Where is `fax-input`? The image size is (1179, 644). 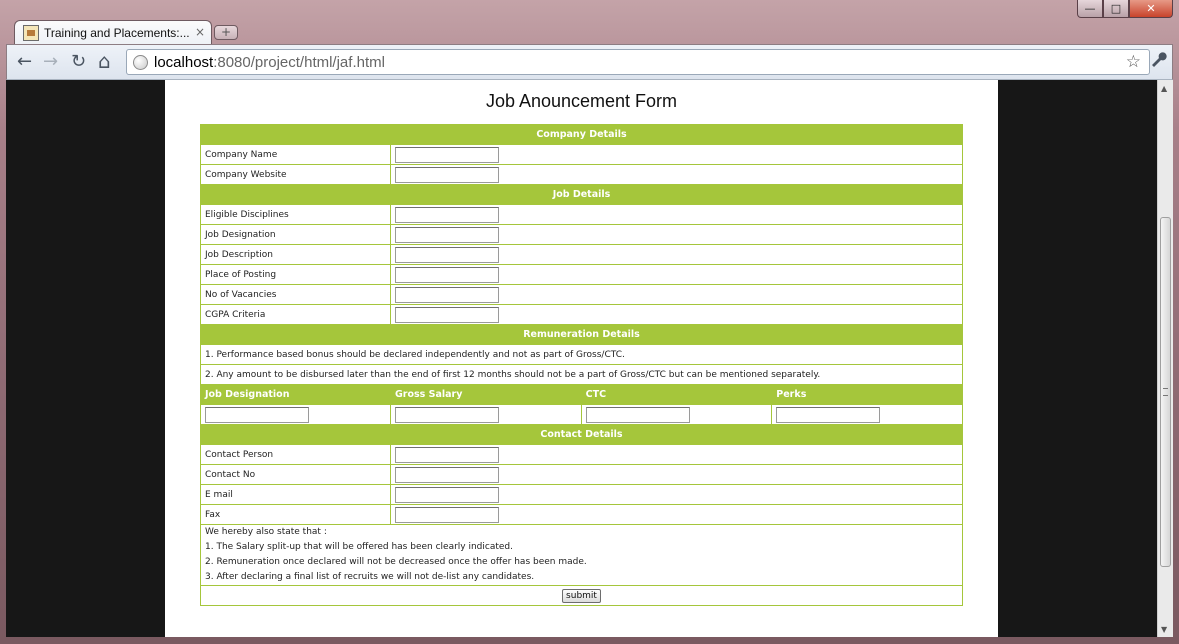 fax-input is located at coordinates (447, 514).